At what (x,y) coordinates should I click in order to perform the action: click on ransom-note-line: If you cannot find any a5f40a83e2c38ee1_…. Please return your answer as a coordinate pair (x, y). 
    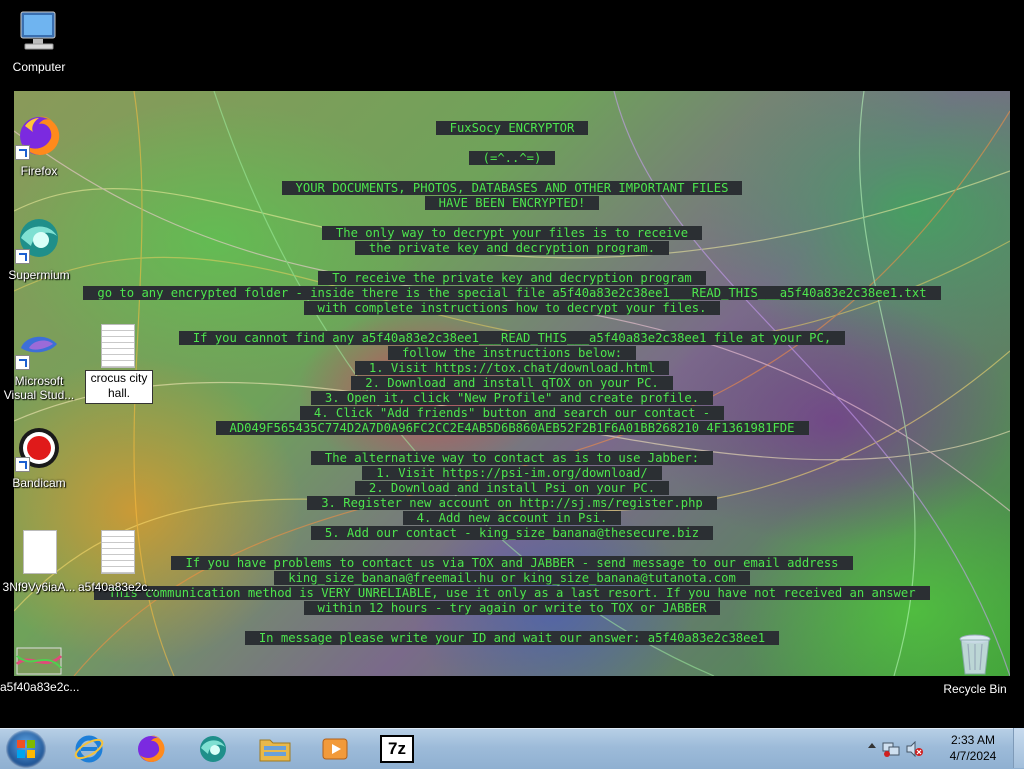
    Looking at the image, I should click on (512, 338).